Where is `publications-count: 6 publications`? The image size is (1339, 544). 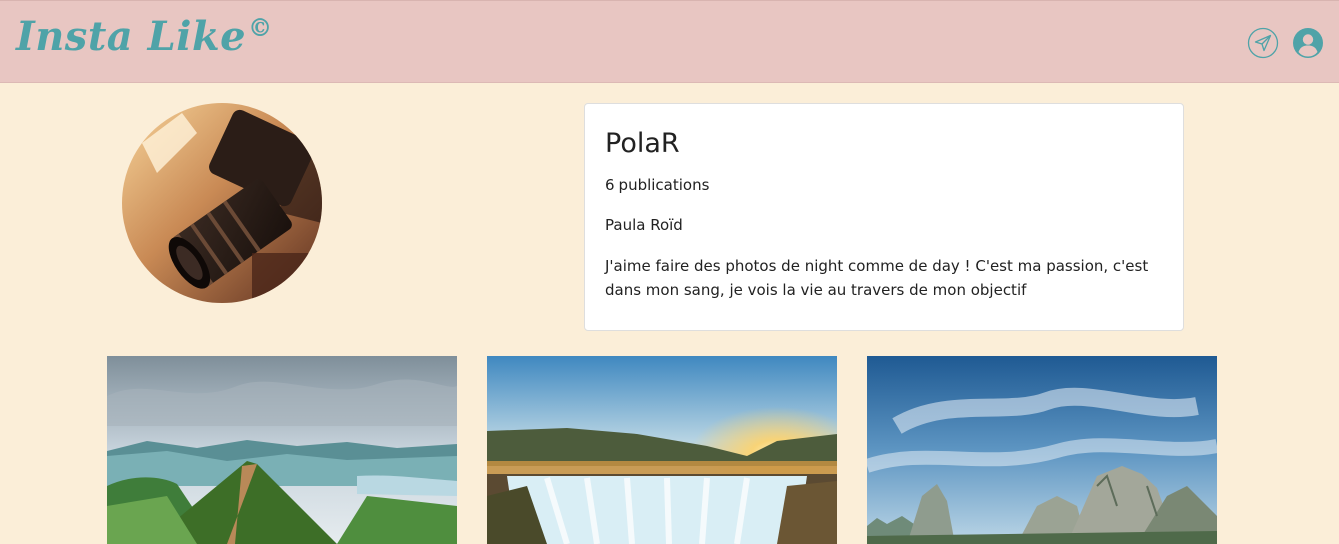
publications-count: 6 publications is located at coordinates (884, 185).